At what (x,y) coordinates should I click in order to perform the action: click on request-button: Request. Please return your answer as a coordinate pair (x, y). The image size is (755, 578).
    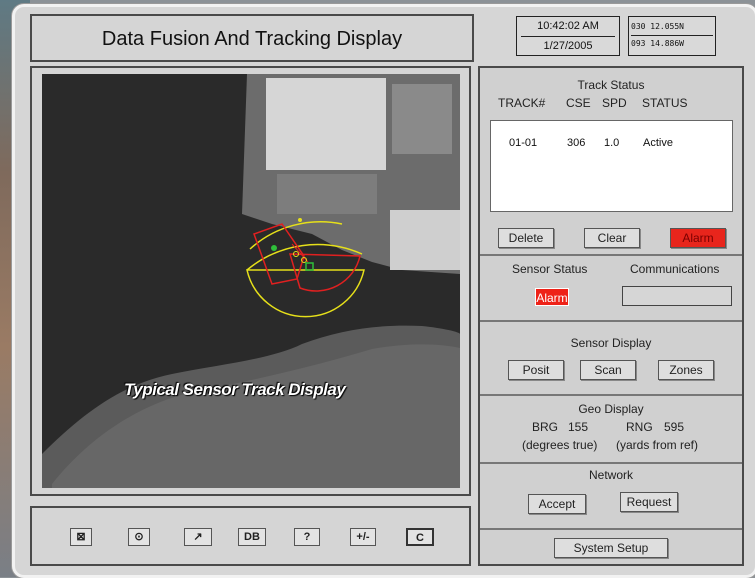
    Looking at the image, I should click on (649, 502).